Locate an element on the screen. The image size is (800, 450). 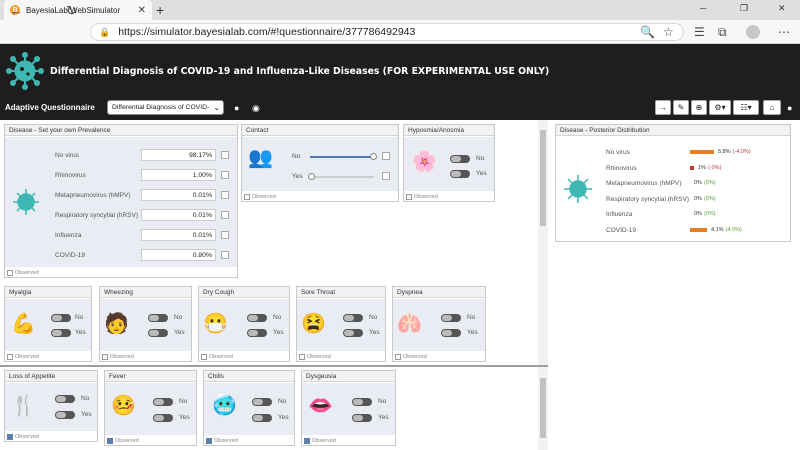
home-button: ⌂ is located at coordinates (772, 107).